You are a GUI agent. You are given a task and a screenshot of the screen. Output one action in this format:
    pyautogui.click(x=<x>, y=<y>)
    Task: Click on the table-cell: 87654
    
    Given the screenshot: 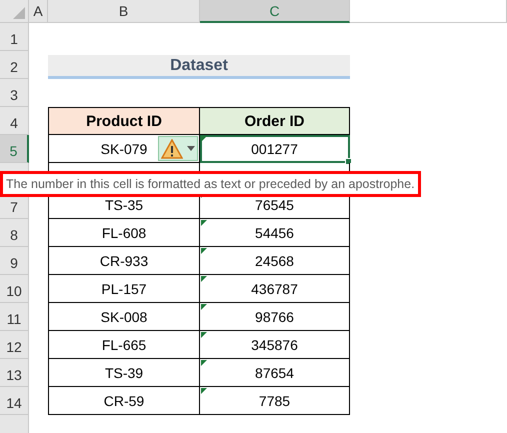 What is the action you would take?
    pyautogui.click(x=274, y=372)
    